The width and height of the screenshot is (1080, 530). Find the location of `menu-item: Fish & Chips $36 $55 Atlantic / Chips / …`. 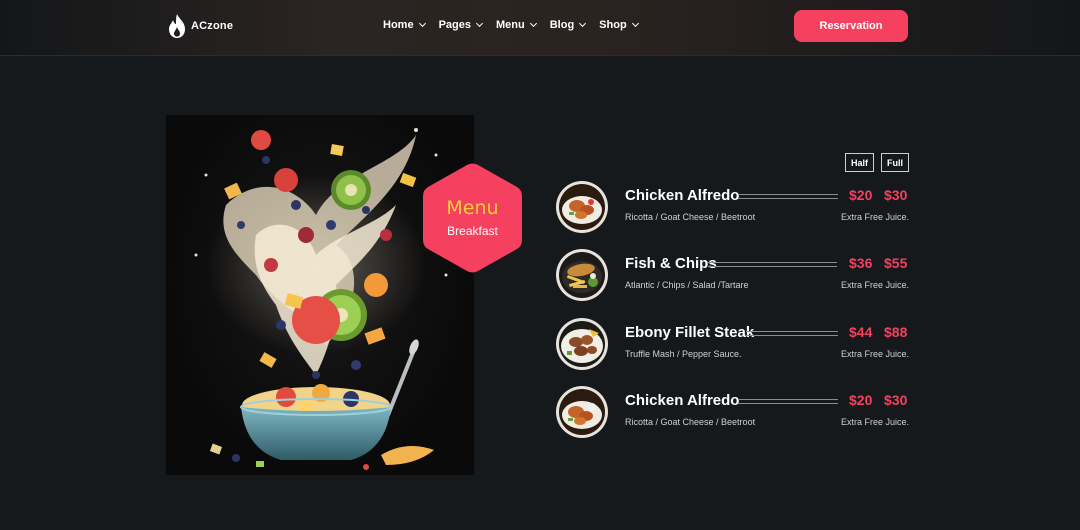

menu-item: Fish & Chips $36 $55 Atlantic / Chips / … is located at coordinates (733, 275).